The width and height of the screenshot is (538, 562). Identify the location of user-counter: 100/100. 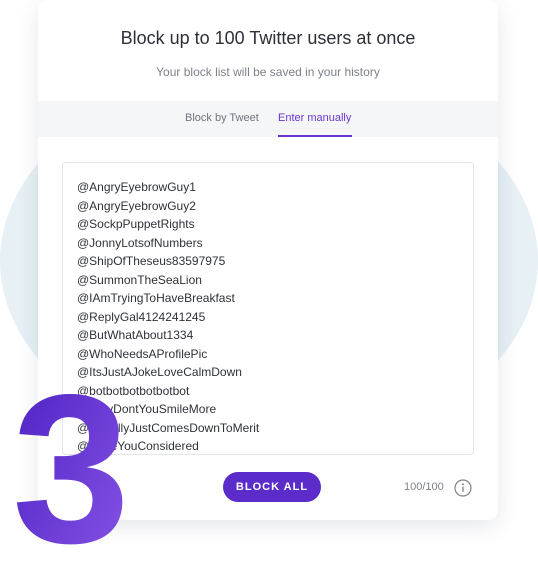
(424, 487).